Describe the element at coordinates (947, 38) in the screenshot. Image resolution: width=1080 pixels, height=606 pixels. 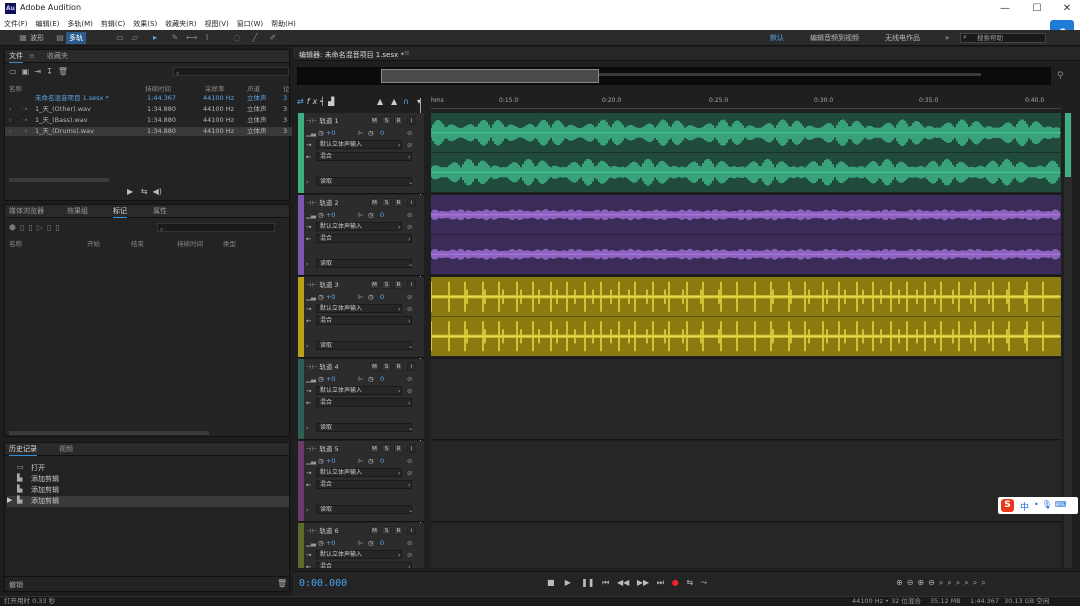
I see `more-workspaces-icon: »` at that location.